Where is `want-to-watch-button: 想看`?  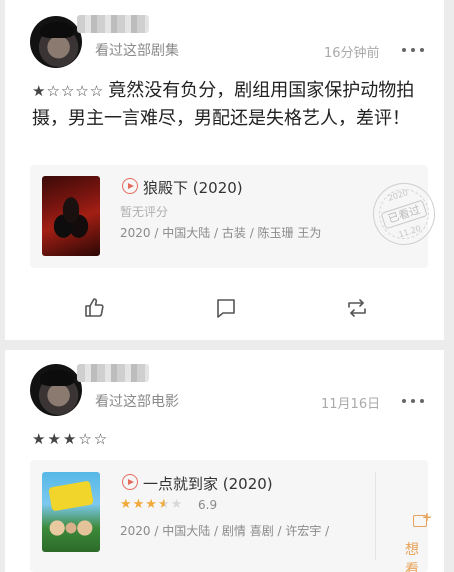
want-to-watch-button: 想看 is located at coordinates (416, 555).